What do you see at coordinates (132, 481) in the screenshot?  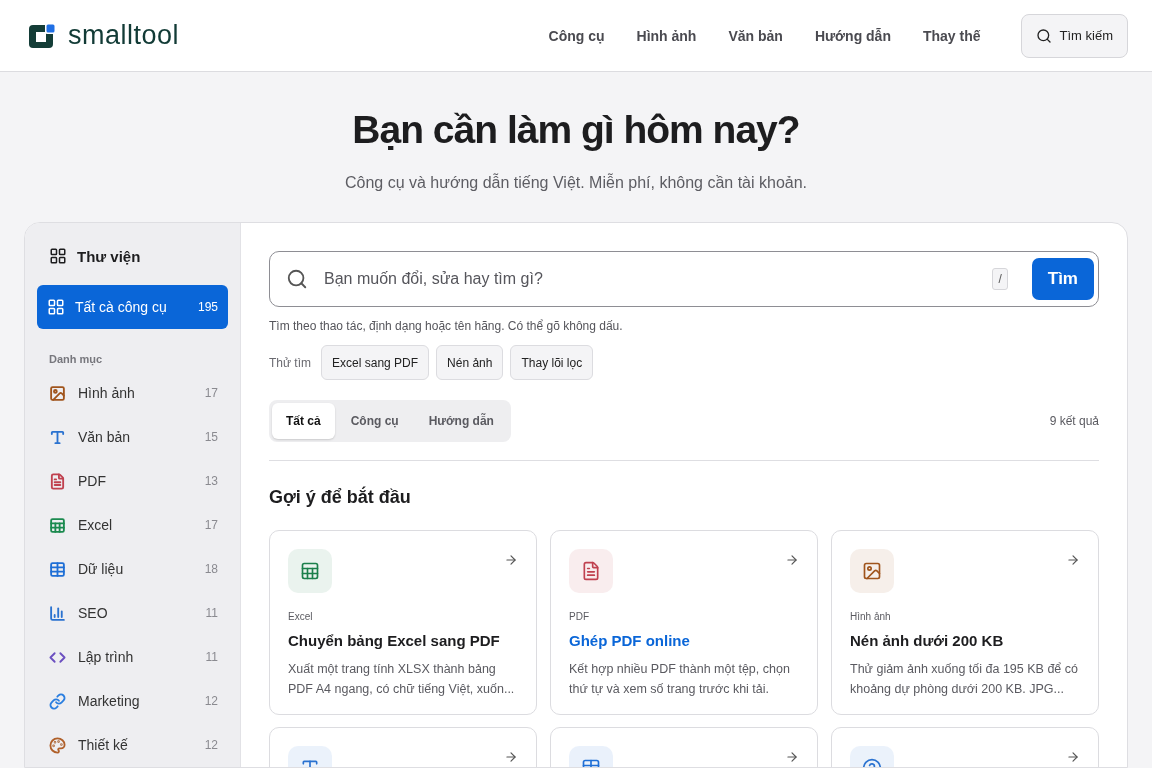 I see `sidebar-item: PDF 13` at bounding box center [132, 481].